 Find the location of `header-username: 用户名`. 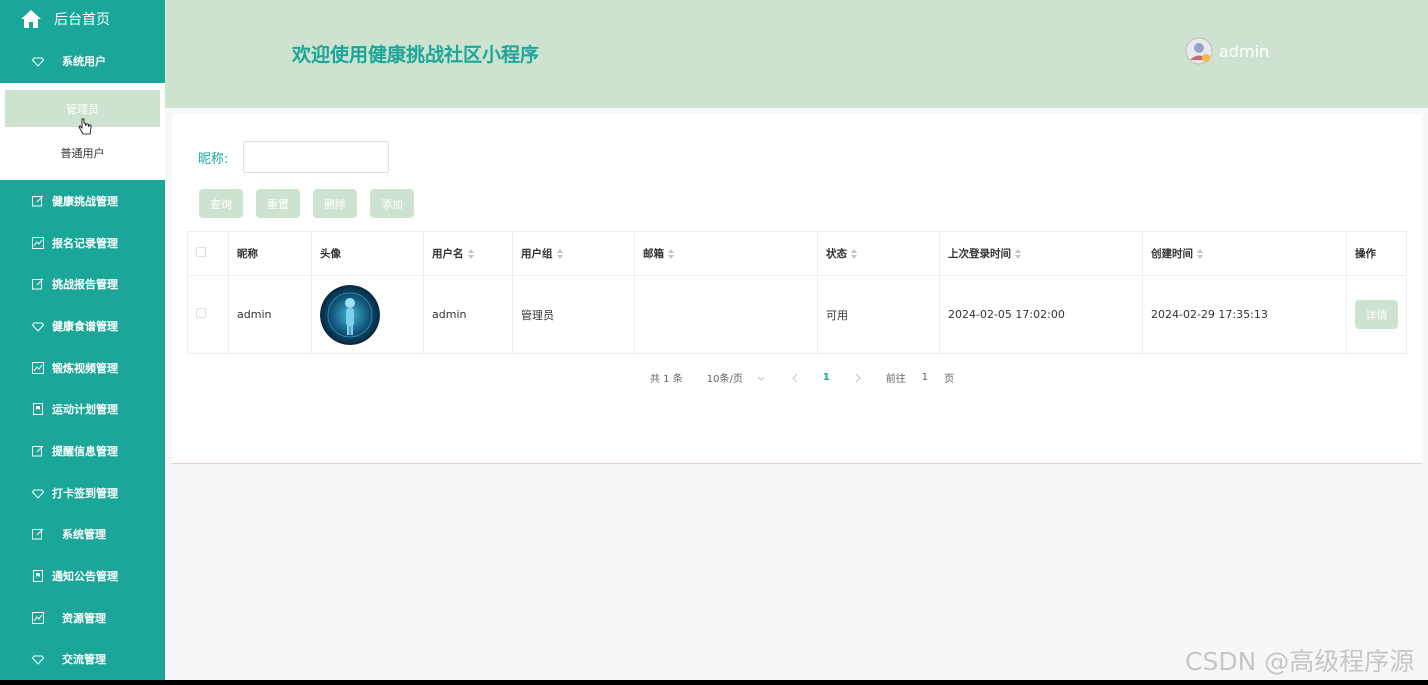

header-username: 用户名 is located at coordinates (468, 253).